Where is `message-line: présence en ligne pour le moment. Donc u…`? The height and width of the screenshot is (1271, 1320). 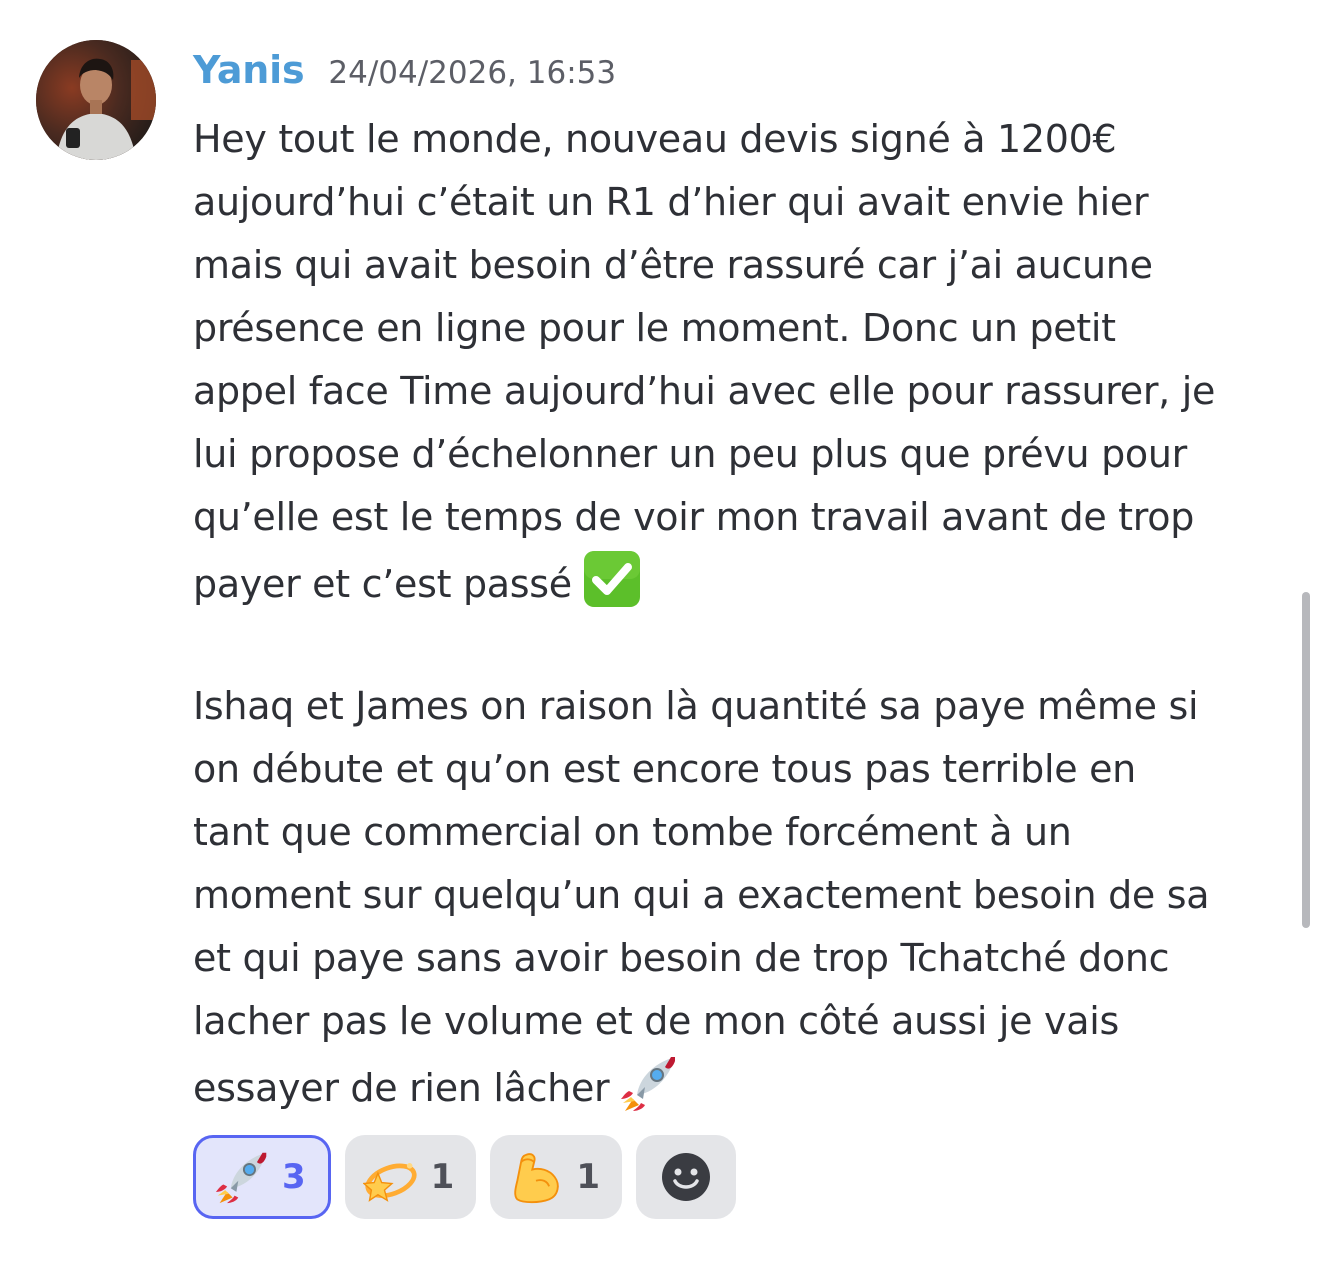 message-line: présence en ligne pour le moment. Donc u… is located at coordinates (654, 328).